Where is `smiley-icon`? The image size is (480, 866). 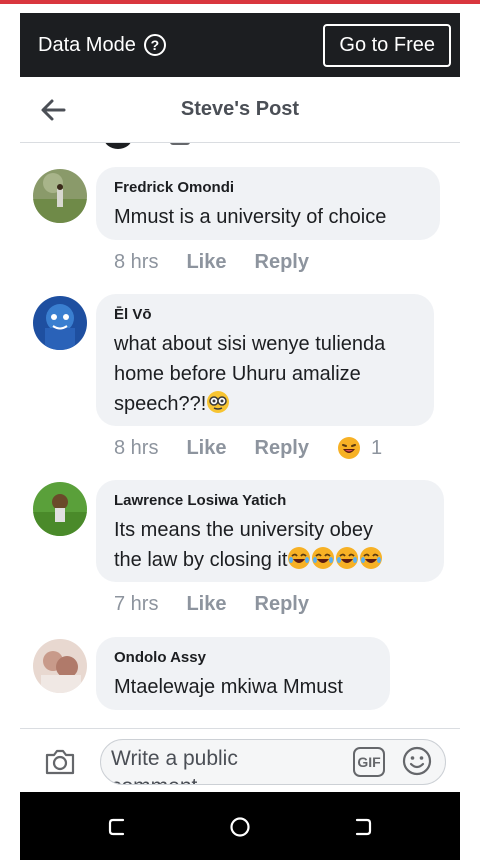 smiley-icon is located at coordinates (417, 761).